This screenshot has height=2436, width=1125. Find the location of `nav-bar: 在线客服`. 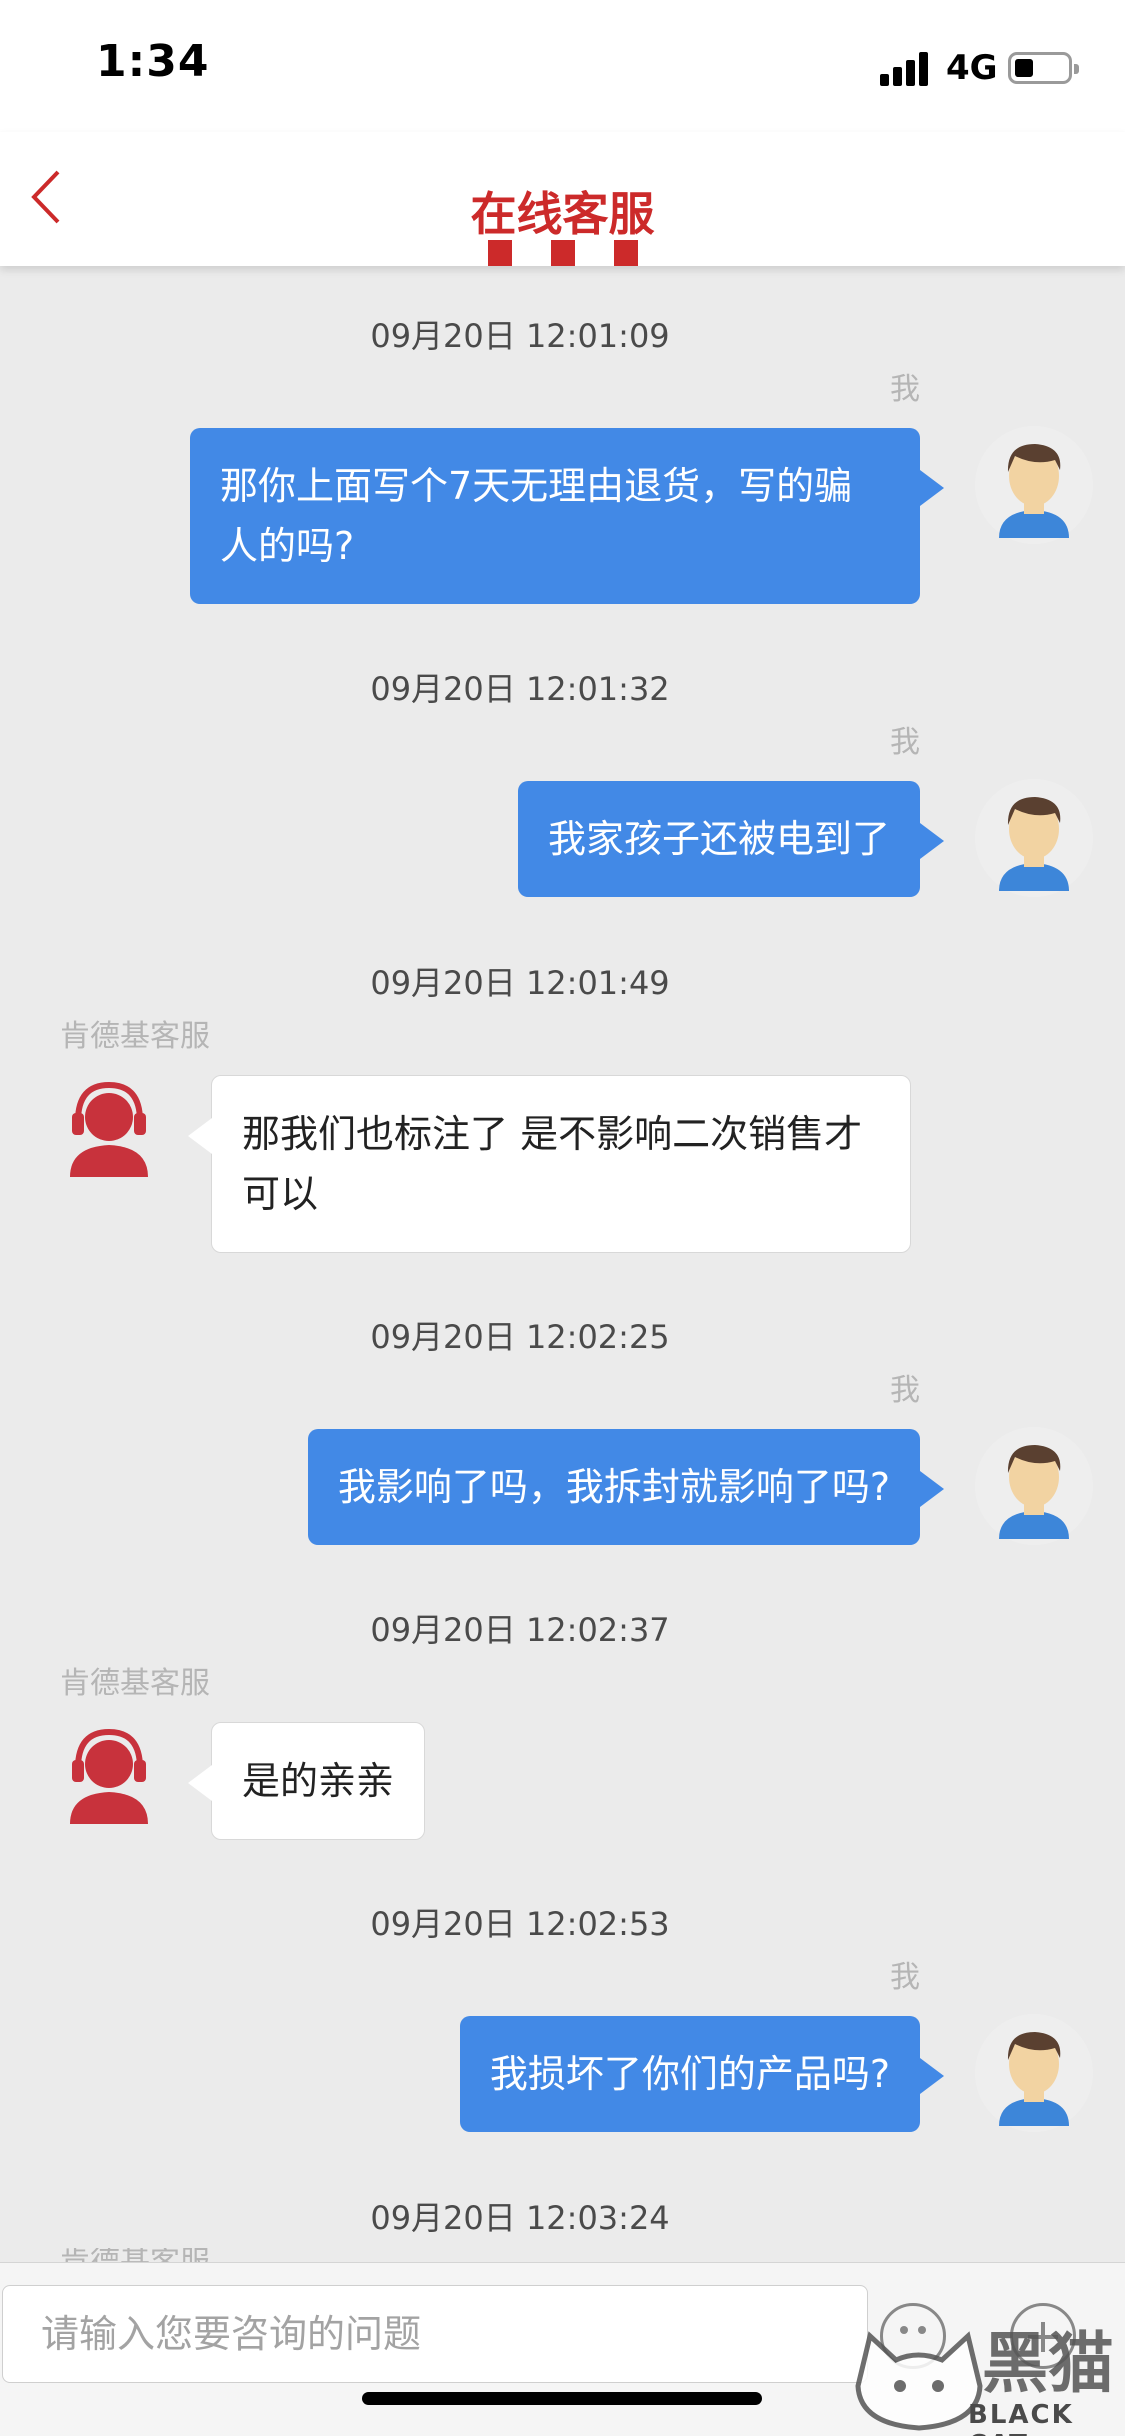

nav-bar: 在线客服 is located at coordinates (562, 199).